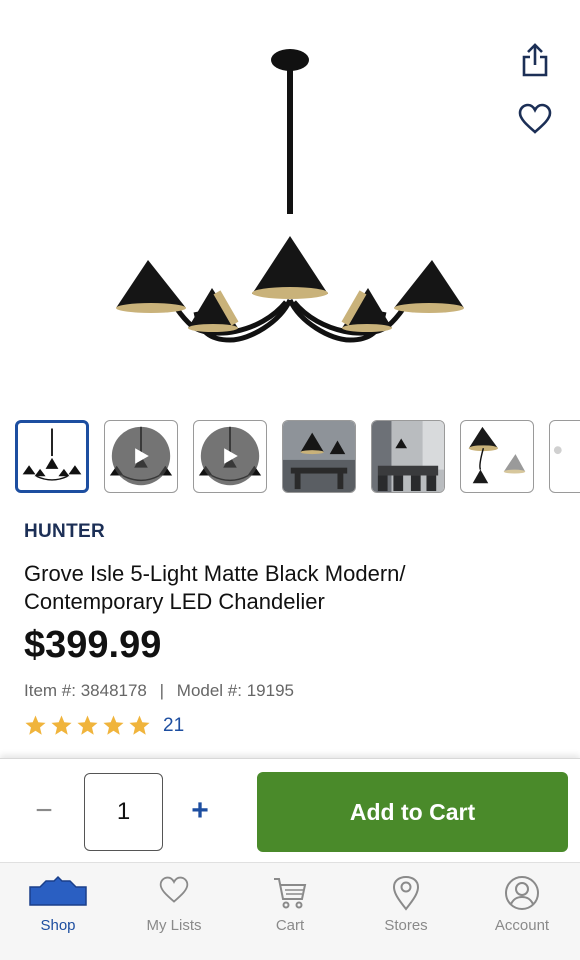  Describe the element at coordinates (522, 925) in the screenshot. I see `tab-label: Account` at that location.